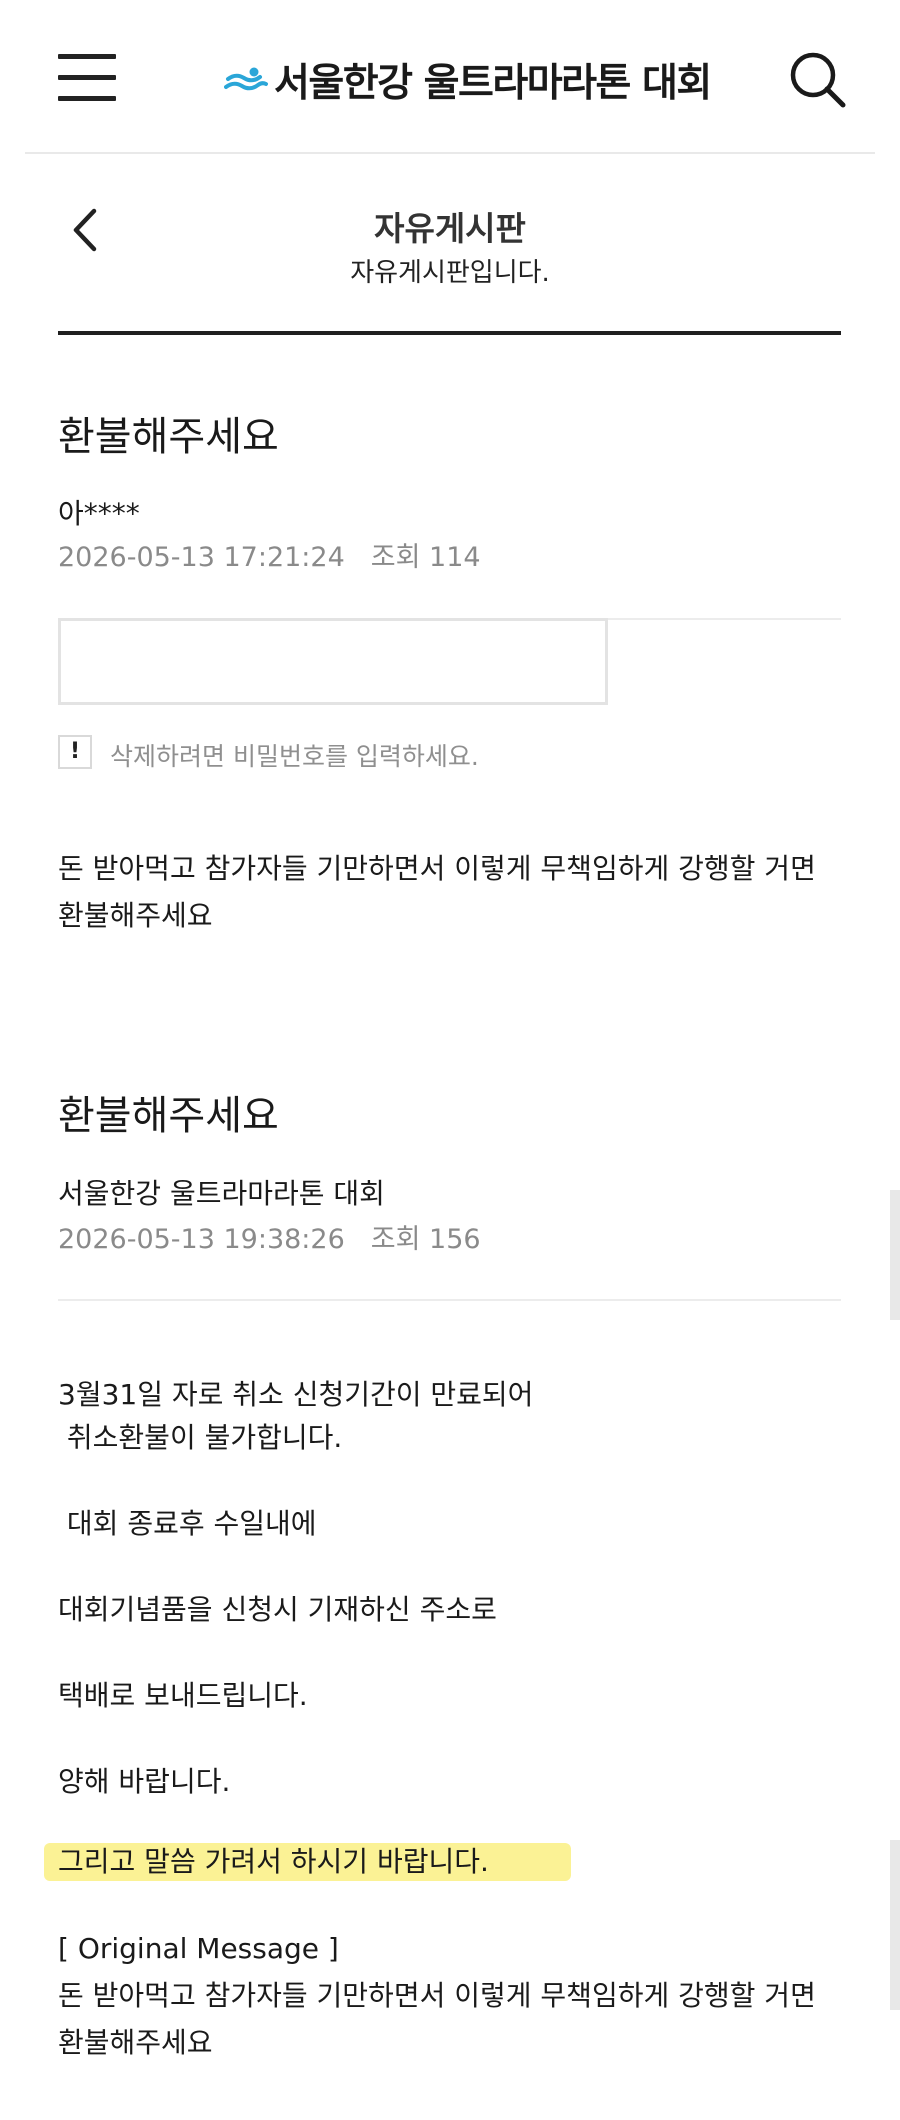 The image size is (900, 2120). I want to click on reply-meta: 2026-05-13 19:38:26 조회 156, so click(269, 1236).